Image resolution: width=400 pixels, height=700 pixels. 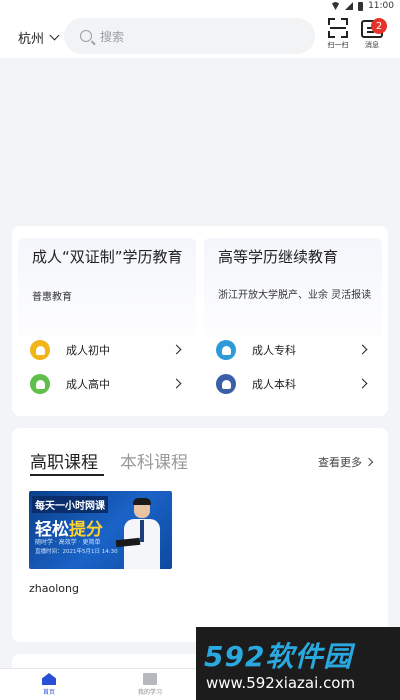 What do you see at coordinates (281, 683) in the screenshot?
I see `watermark-url: www.592xiazai.com` at bounding box center [281, 683].